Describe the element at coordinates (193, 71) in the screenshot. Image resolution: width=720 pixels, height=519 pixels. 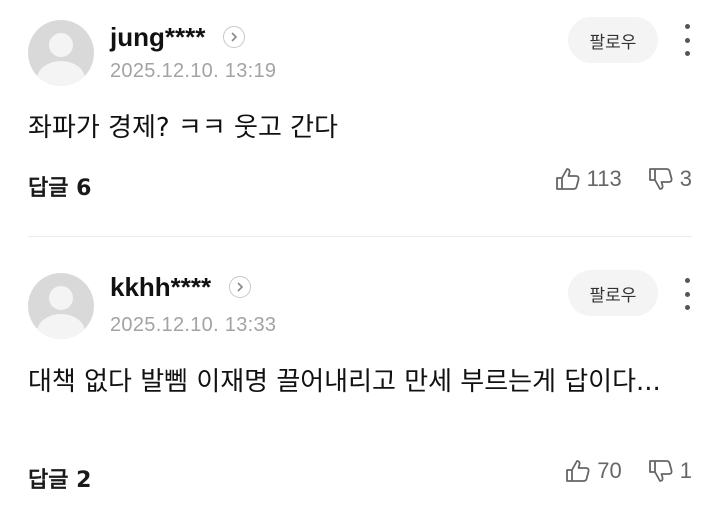
I see `timestamp: 2025.12.10. 13:19` at that location.